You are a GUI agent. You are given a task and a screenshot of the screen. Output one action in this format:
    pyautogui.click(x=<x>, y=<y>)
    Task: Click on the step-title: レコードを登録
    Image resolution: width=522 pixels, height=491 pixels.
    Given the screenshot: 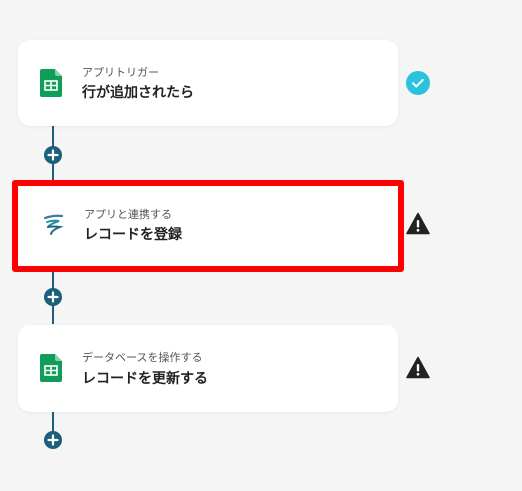 What is the action you would take?
    pyautogui.click(x=133, y=235)
    